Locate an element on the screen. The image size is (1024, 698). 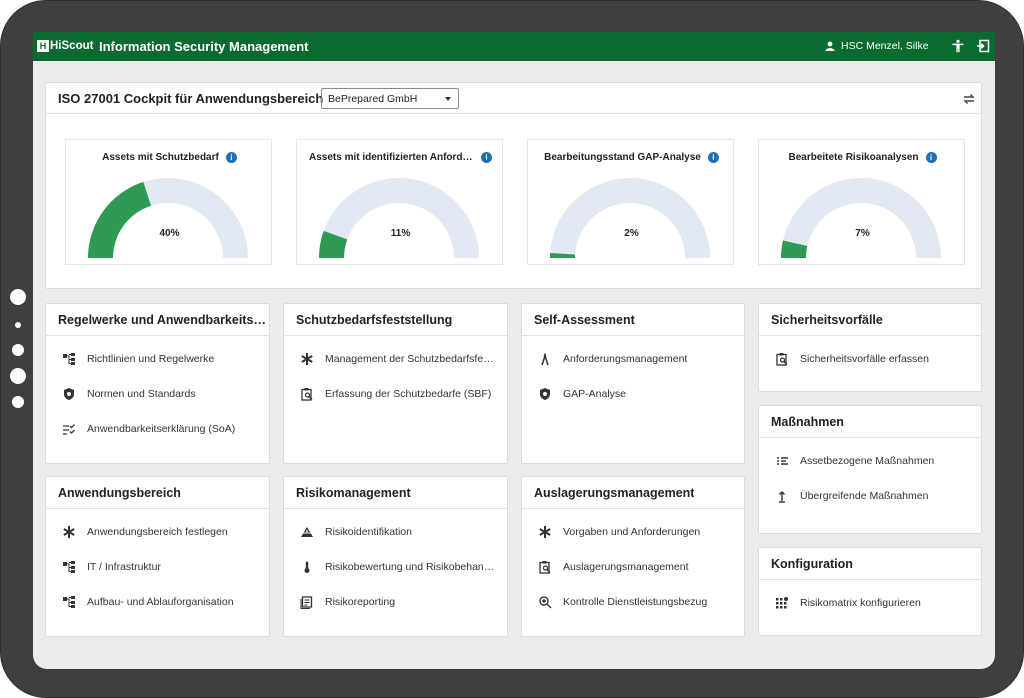
tile-link-label: Sicherheitsvorfälle erfassen is located at coordinates (864, 359).